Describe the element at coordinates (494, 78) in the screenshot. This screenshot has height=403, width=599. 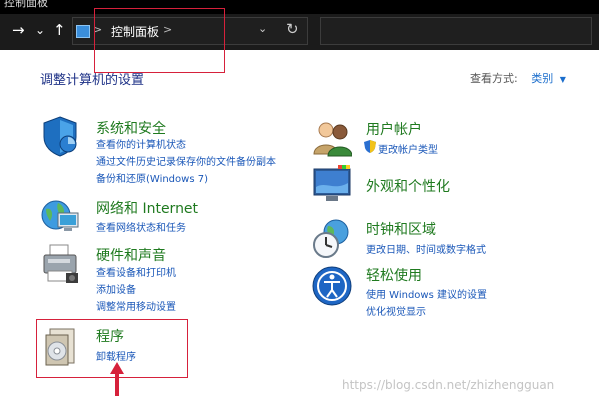
I see `view-by-label: 查看方式:` at that location.